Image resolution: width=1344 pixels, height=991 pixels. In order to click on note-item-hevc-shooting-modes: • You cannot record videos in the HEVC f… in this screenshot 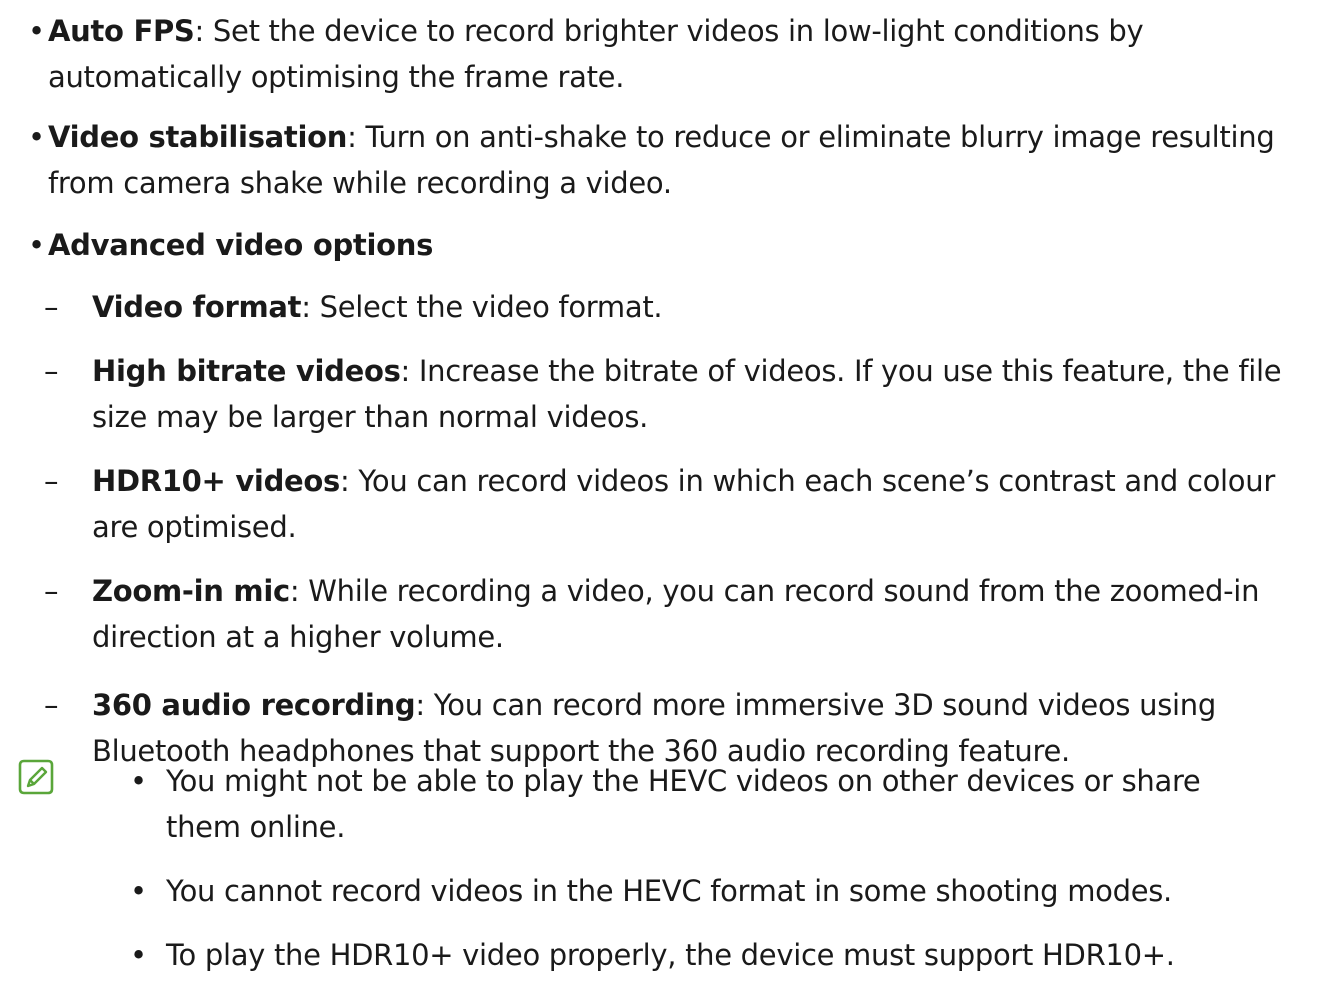, I will do `click(586, 891)`.